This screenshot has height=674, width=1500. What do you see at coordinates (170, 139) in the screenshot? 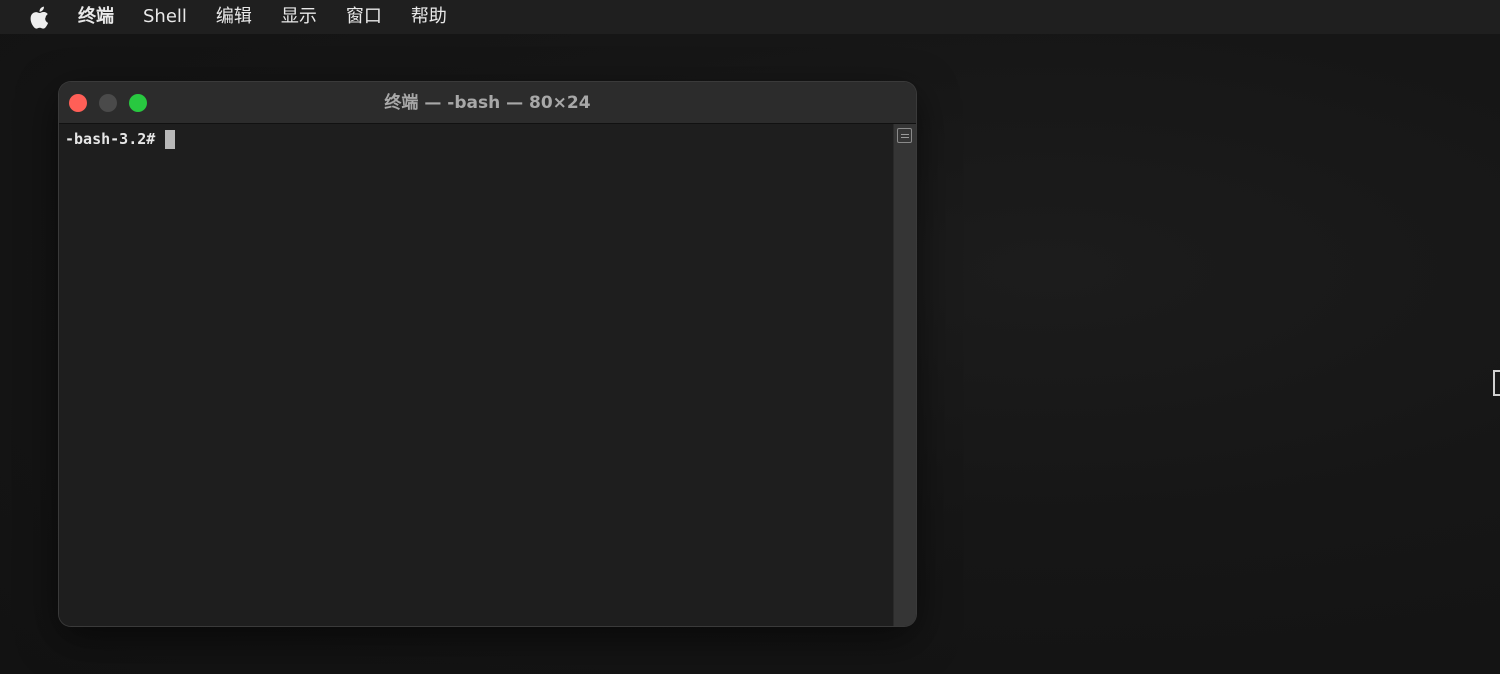
I see `text-cursor` at bounding box center [170, 139].